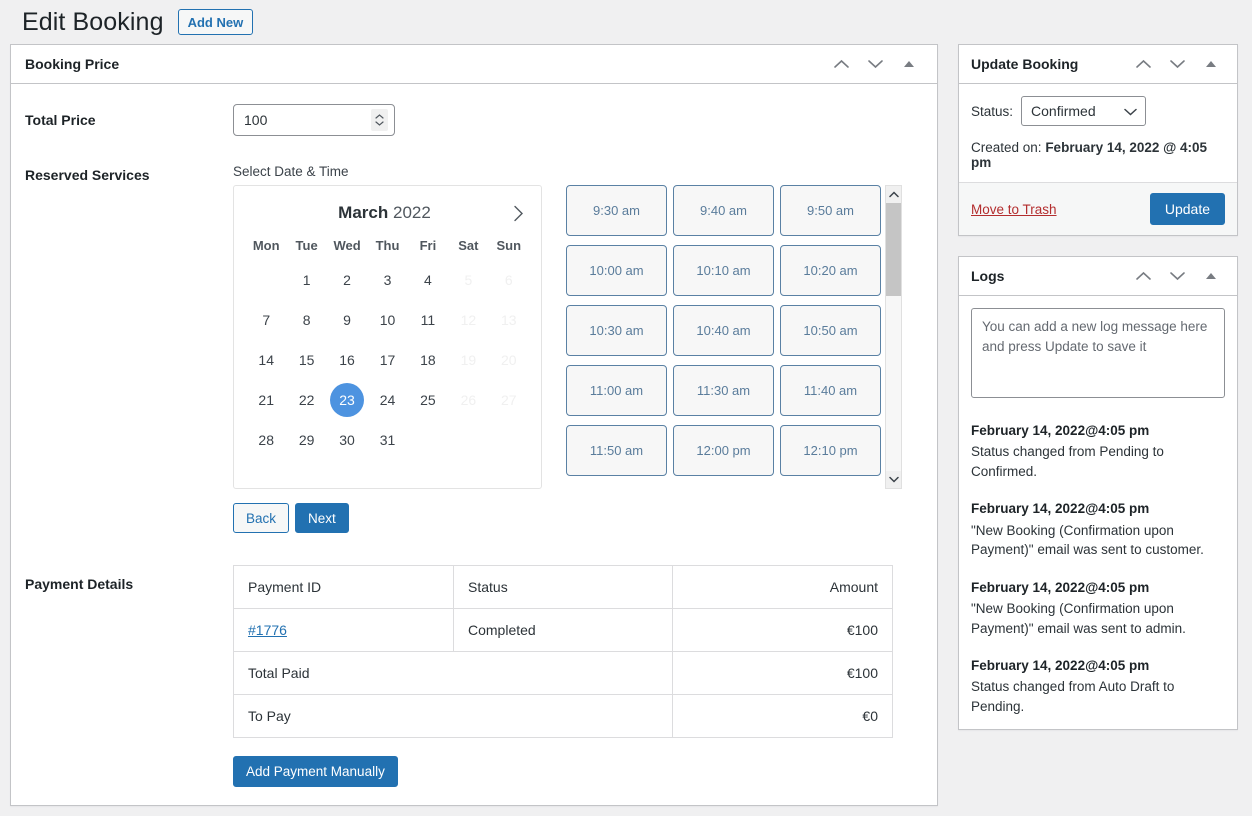 This screenshot has width=1252, height=816. Describe the element at coordinates (387, 400) in the screenshot. I see `calendar-day: 24` at that location.